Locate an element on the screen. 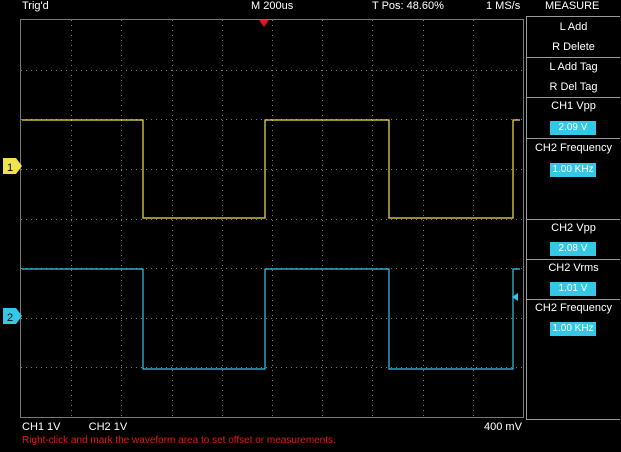  ch2-marker: 2 is located at coordinates (12, 316).